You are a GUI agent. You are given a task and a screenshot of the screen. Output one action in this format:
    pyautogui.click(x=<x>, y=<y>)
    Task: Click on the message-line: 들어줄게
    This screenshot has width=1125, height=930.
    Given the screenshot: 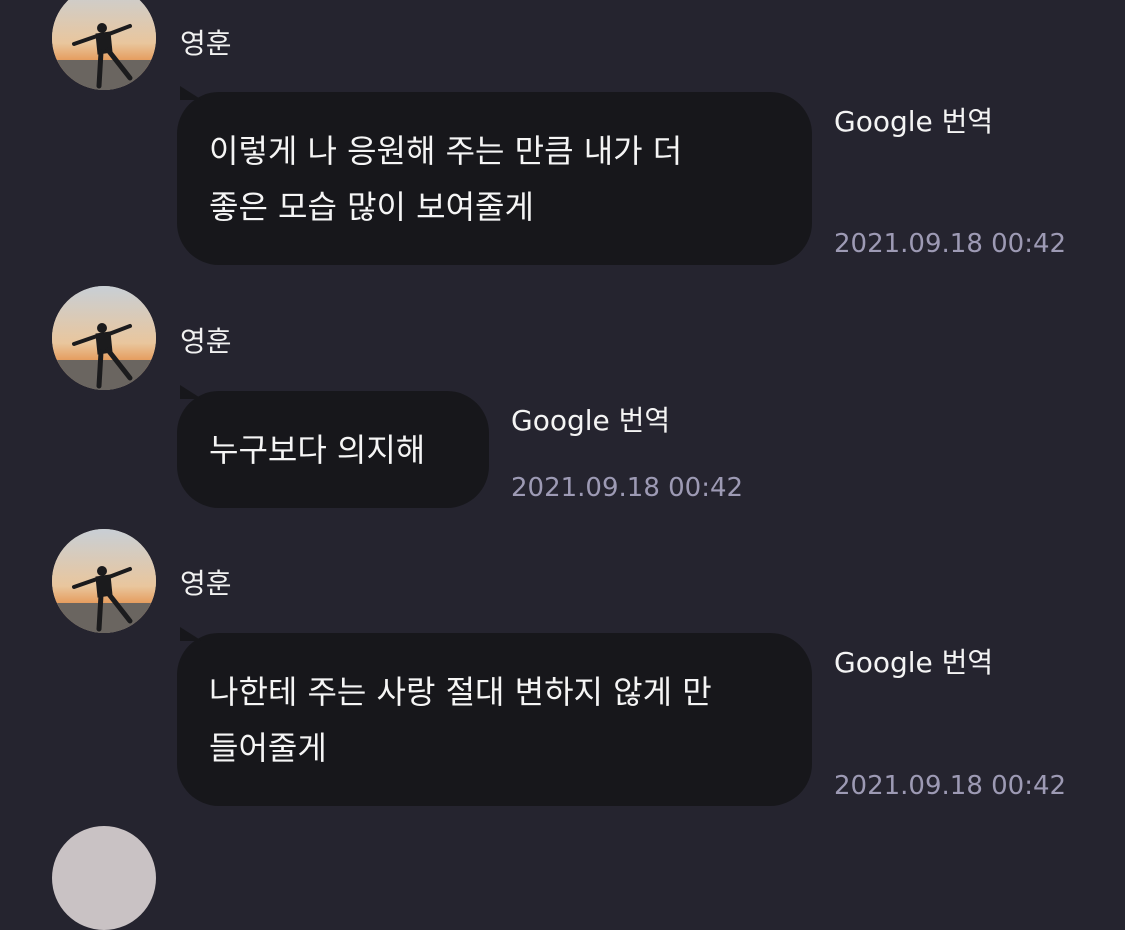 What is the action you would take?
    pyautogui.click(x=268, y=747)
    